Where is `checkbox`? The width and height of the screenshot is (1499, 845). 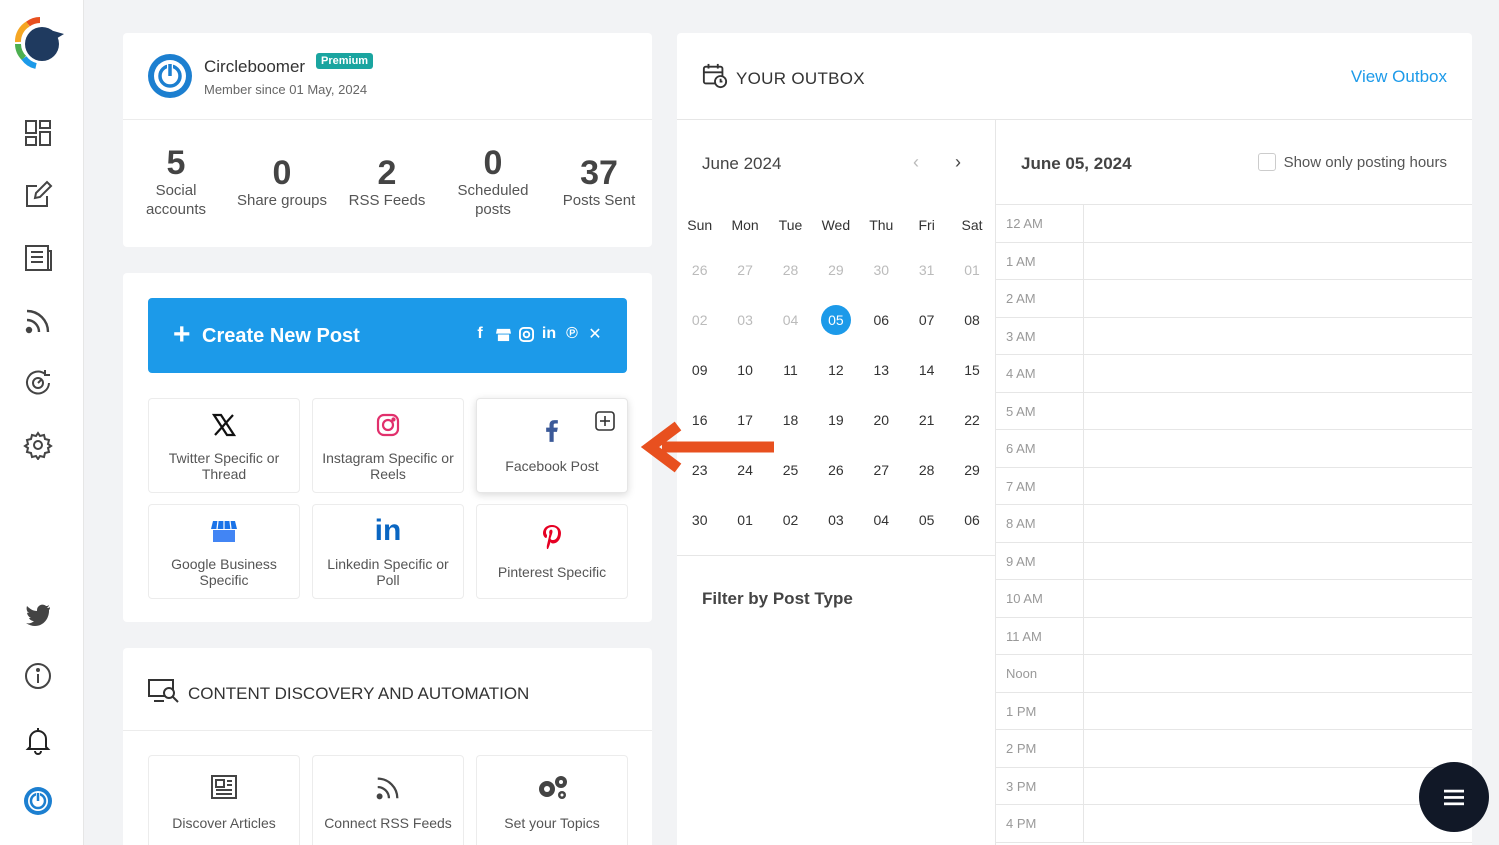
checkbox is located at coordinates (1266, 162).